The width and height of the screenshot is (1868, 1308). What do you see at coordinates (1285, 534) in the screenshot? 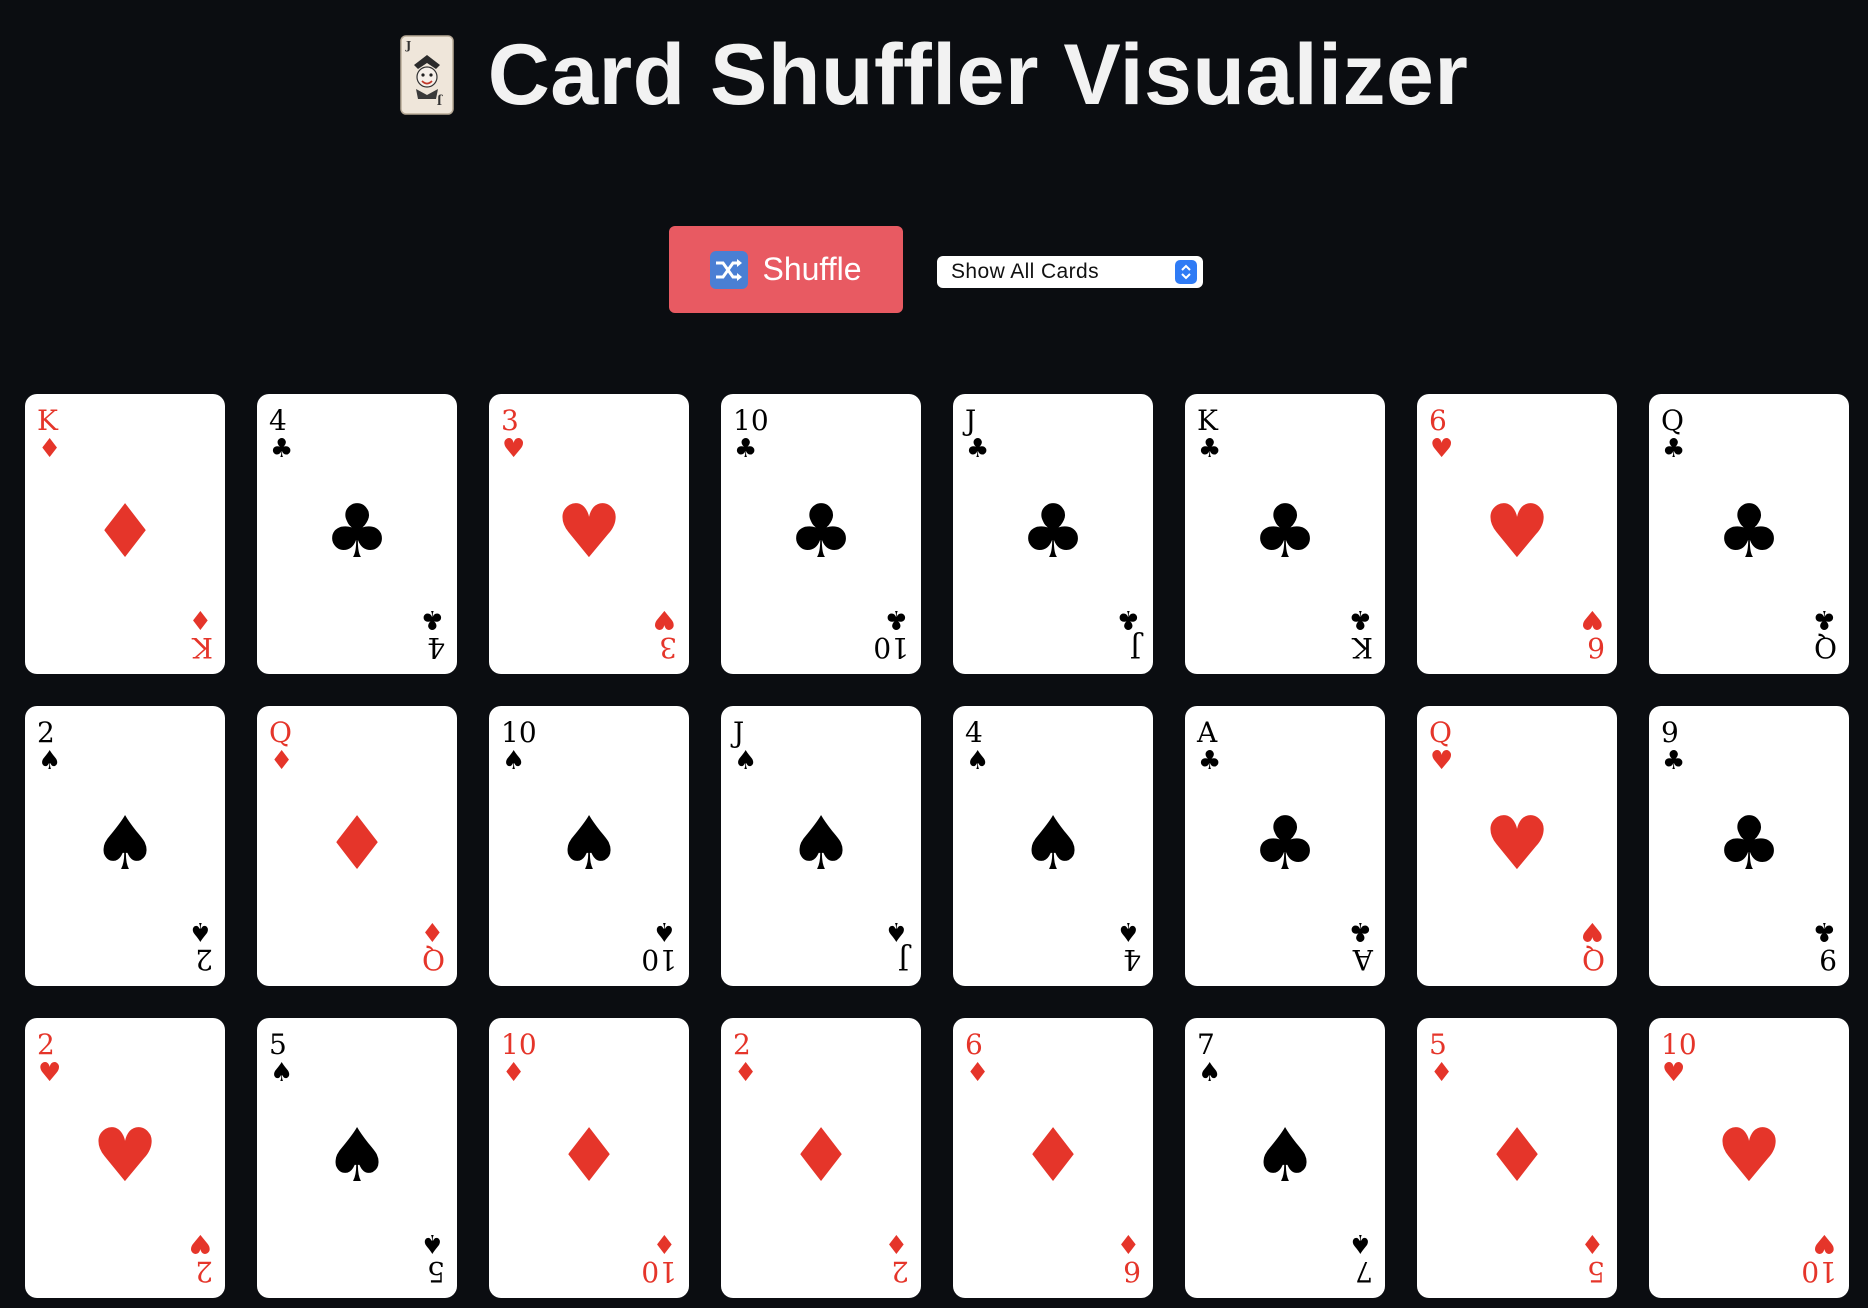
I see `playing-card: K ♣ ♣ K ♣` at bounding box center [1285, 534].